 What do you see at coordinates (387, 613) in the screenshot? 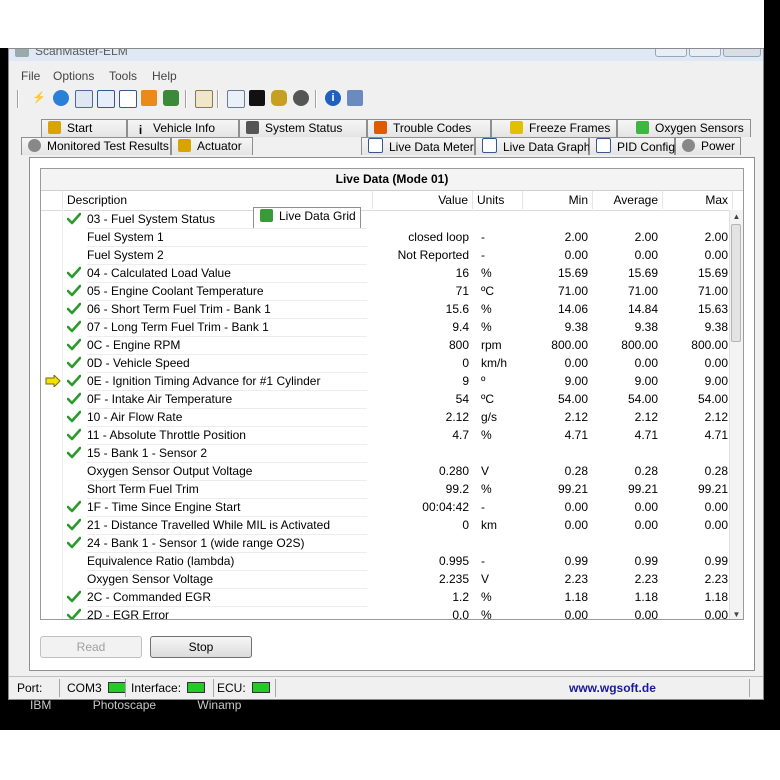
I see `table-row: 2D - EGR Error 0.0% 0.00 0.00 0.00` at bounding box center [387, 613].